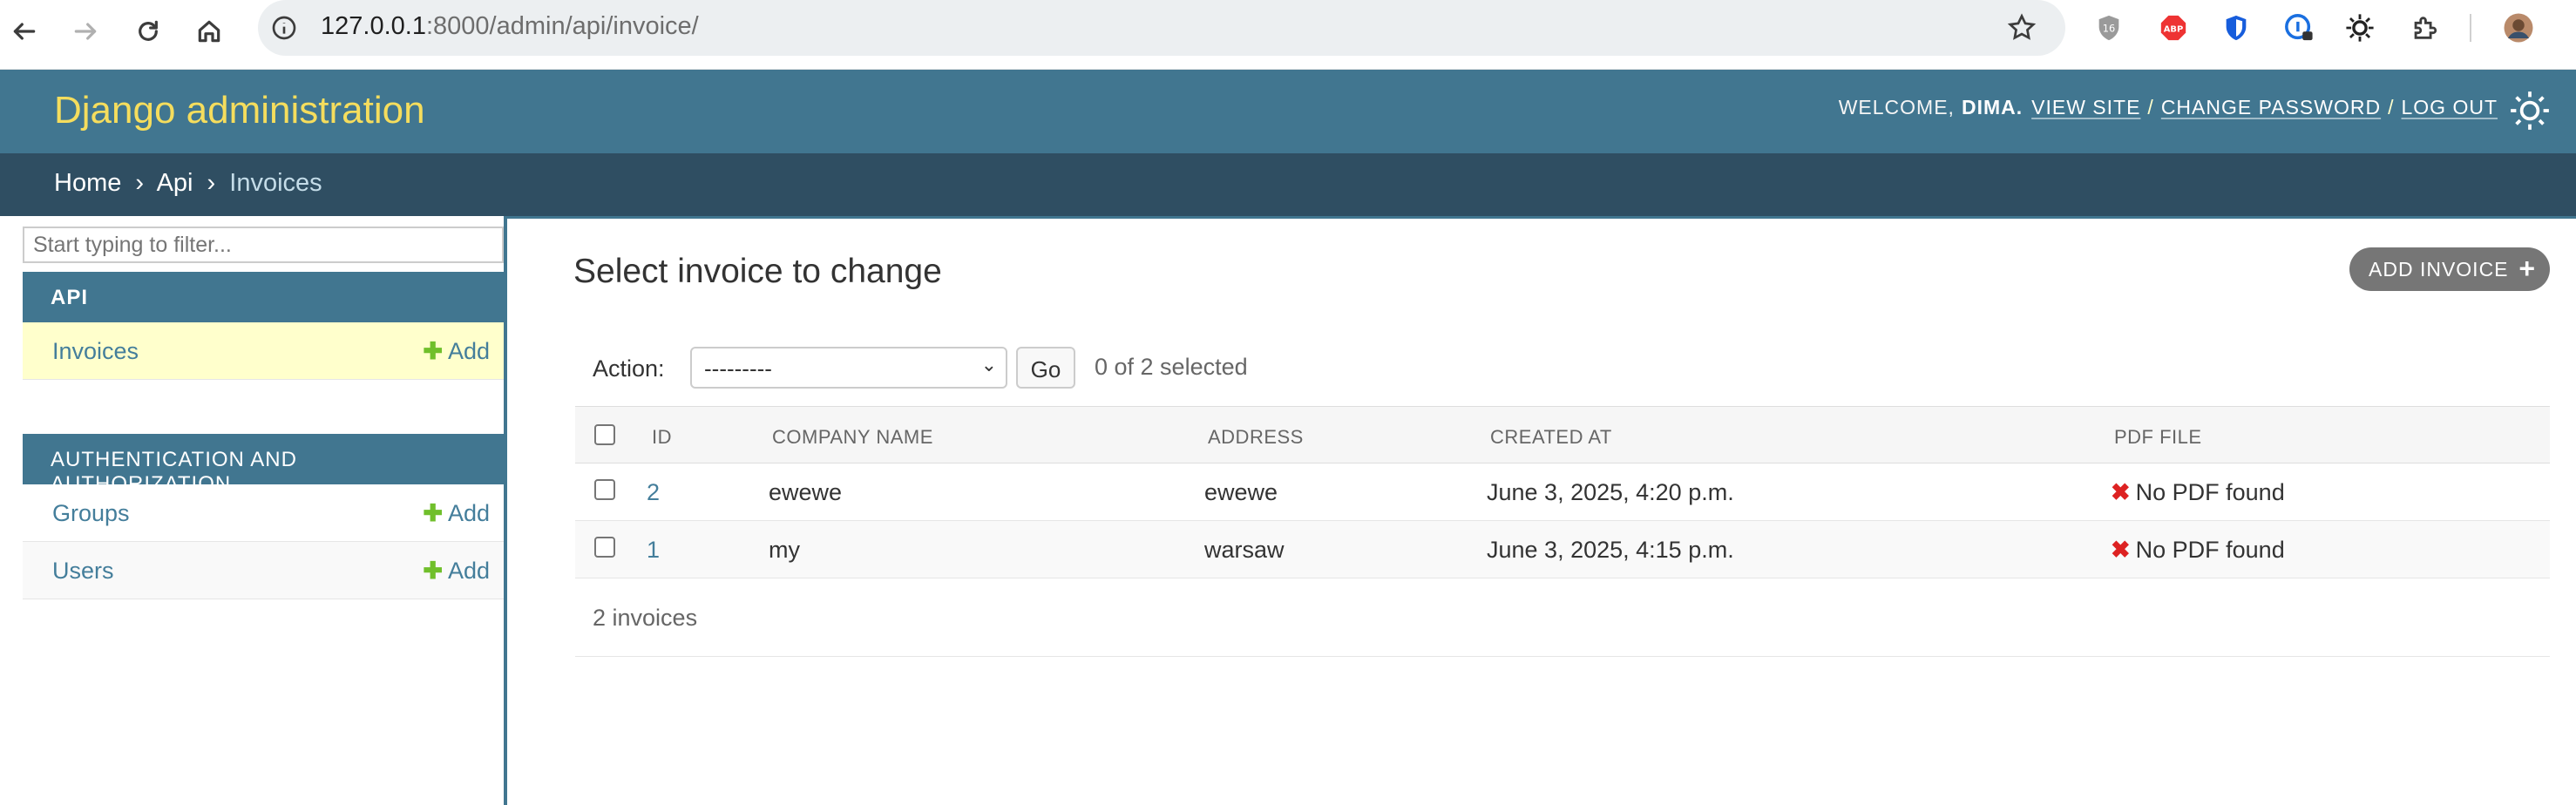 This screenshot has width=2576, height=805. I want to click on adblock-icon: ABP, so click(2173, 28).